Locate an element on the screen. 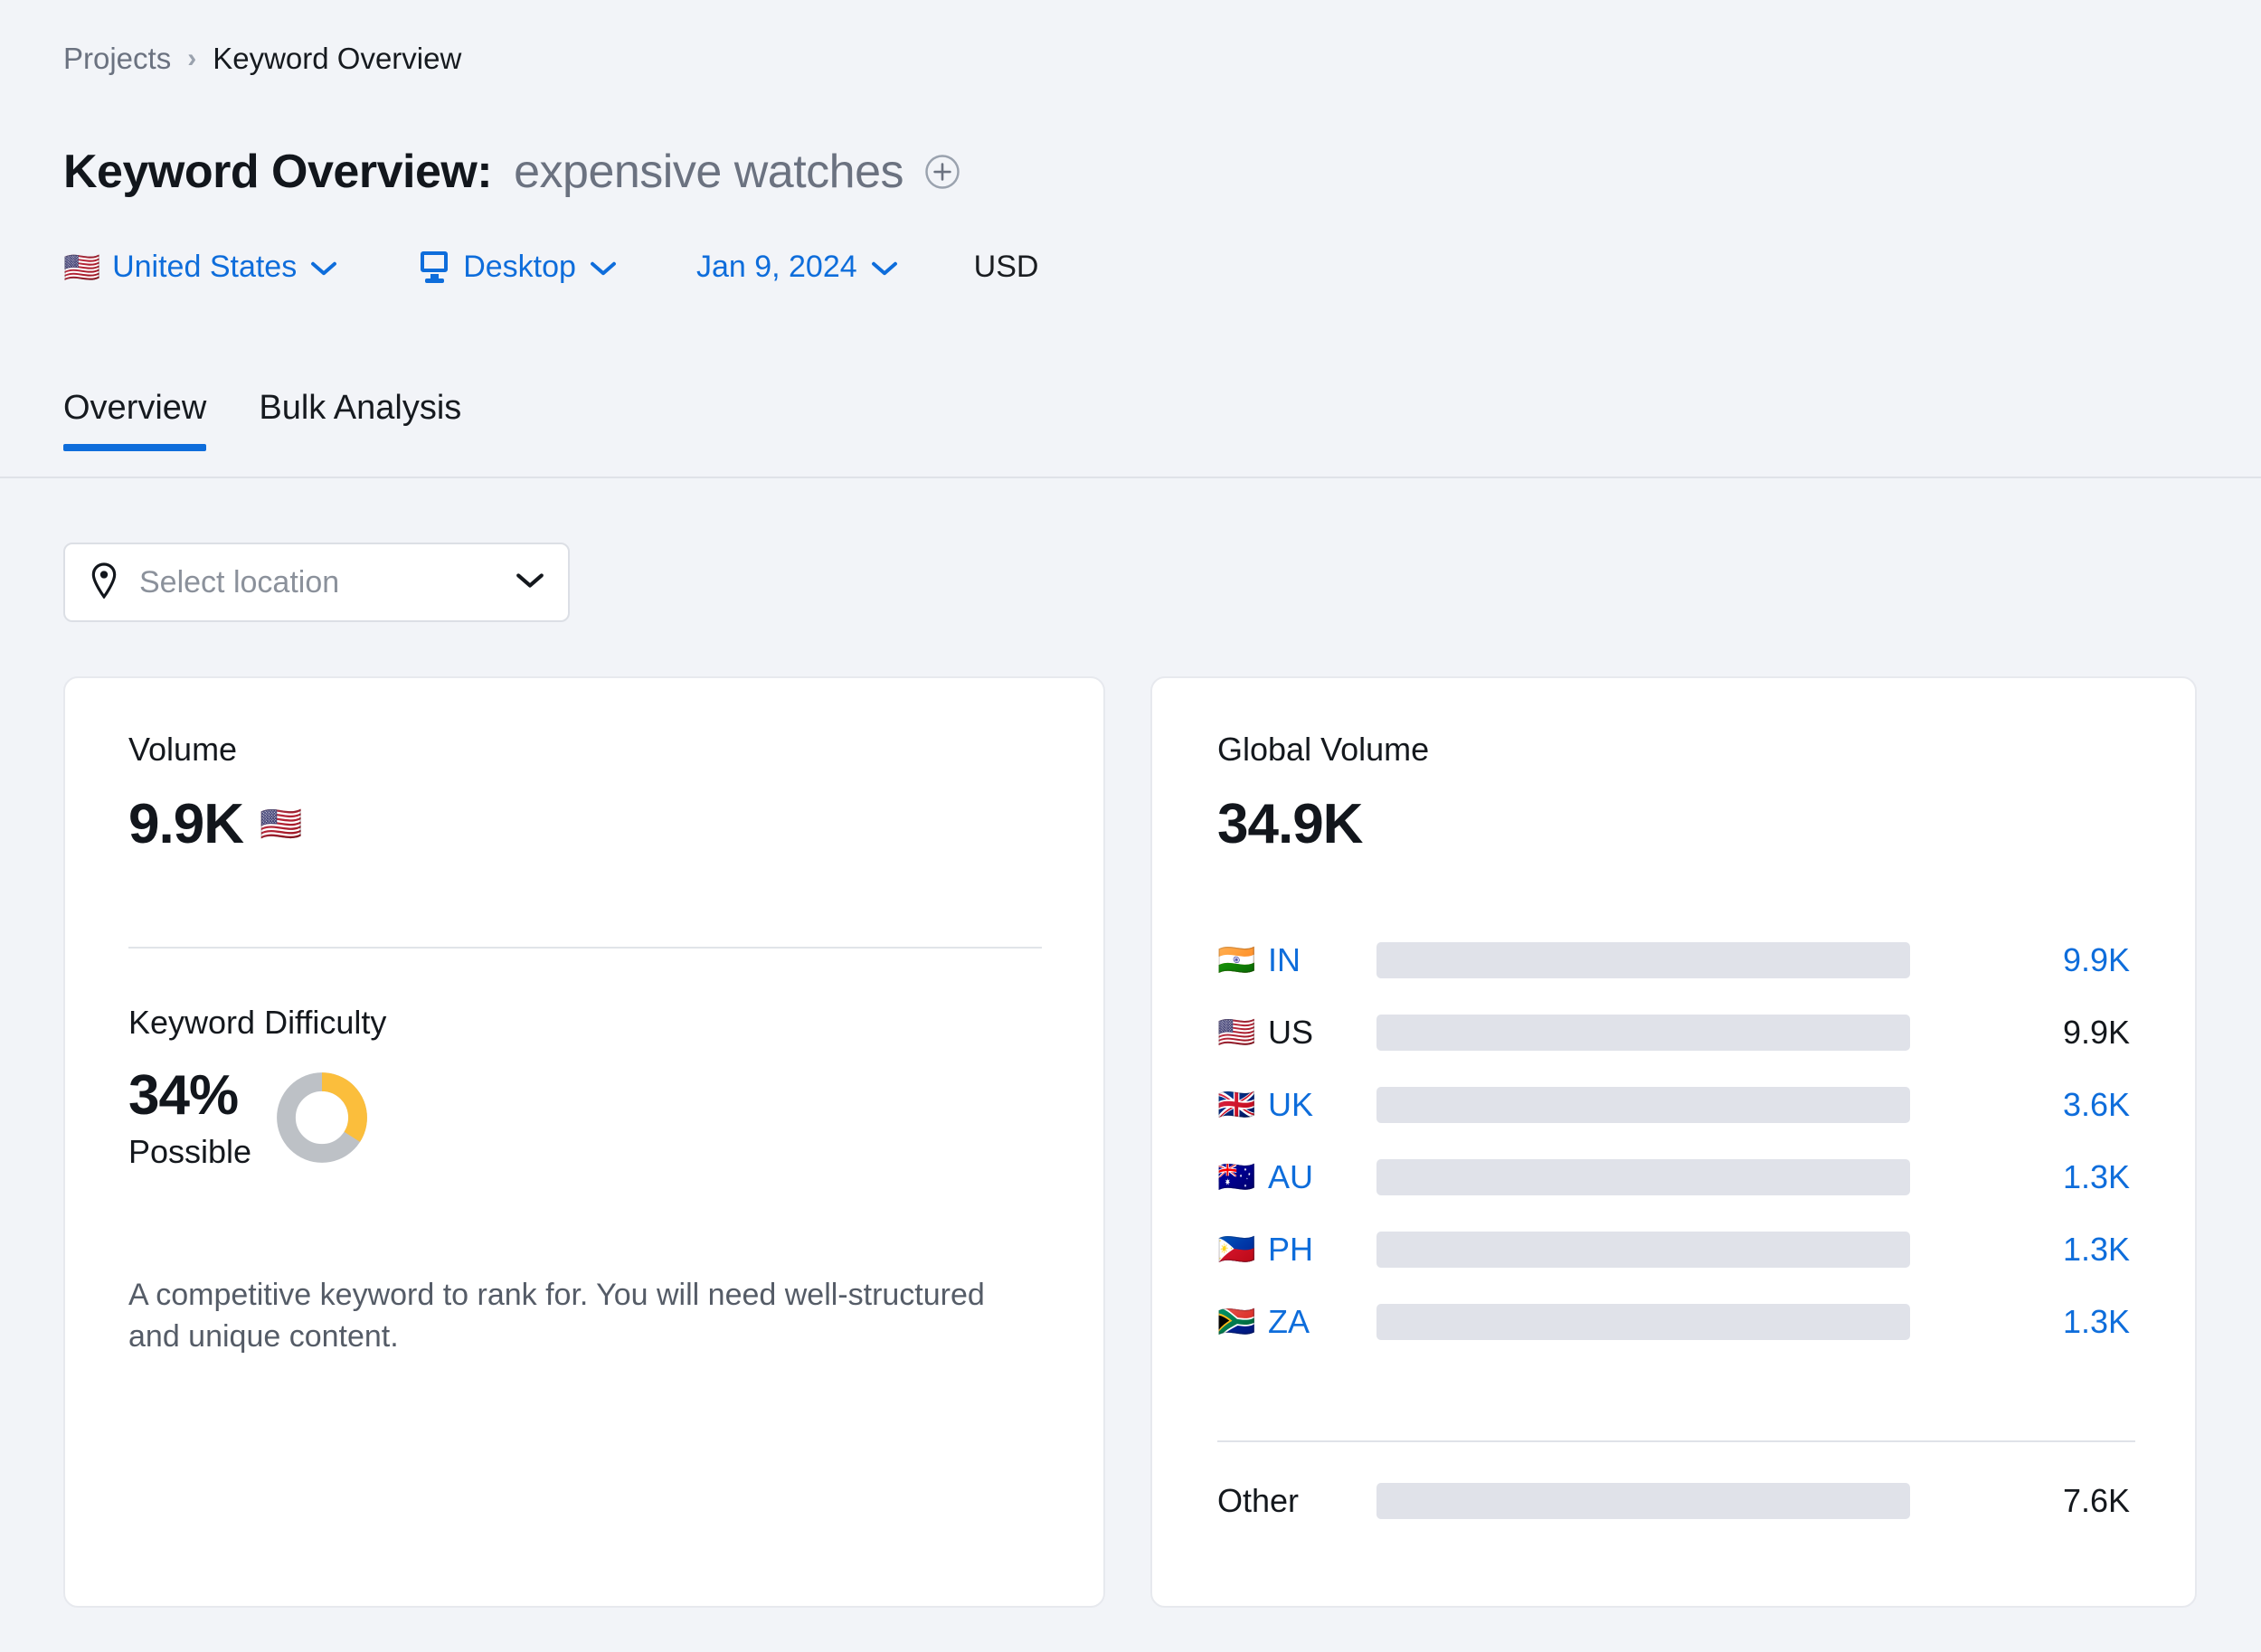 The image size is (2261, 1652). country-flag-icon: 🇿🇦 is located at coordinates (1236, 1322).